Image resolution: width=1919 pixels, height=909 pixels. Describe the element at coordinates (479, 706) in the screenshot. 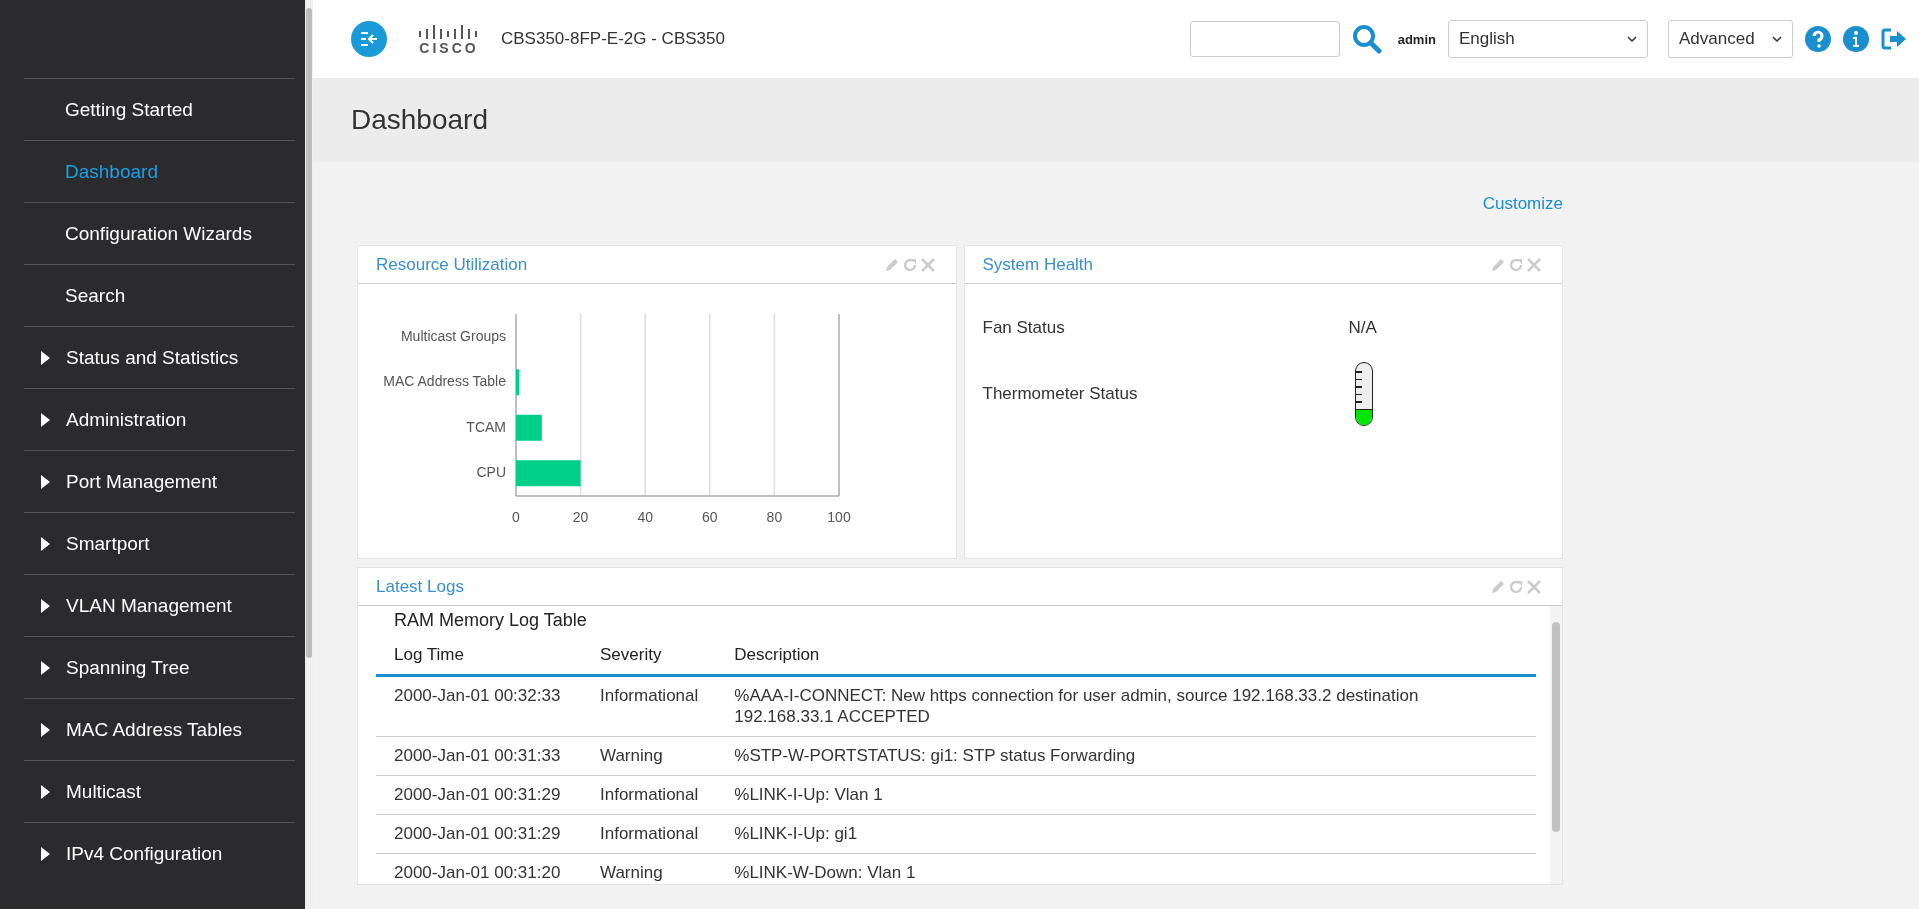

I see `table-cell: 2000-Jan-01 00:32:33` at that location.